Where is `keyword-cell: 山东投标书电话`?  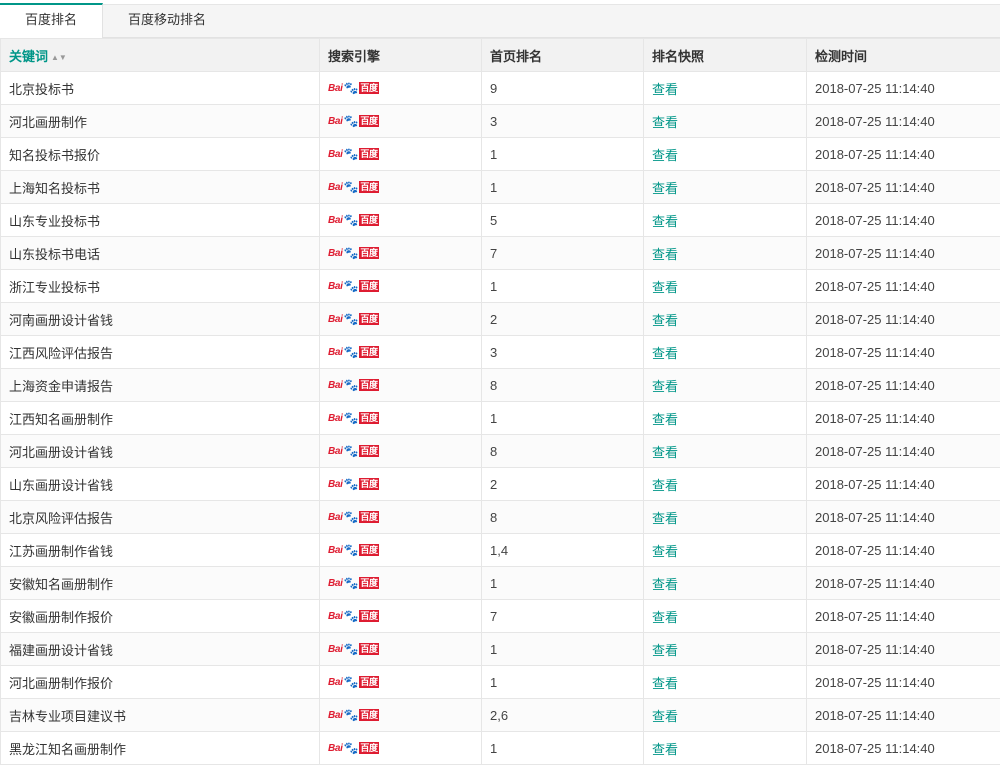 keyword-cell: 山东投标书电话 is located at coordinates (160, 253).